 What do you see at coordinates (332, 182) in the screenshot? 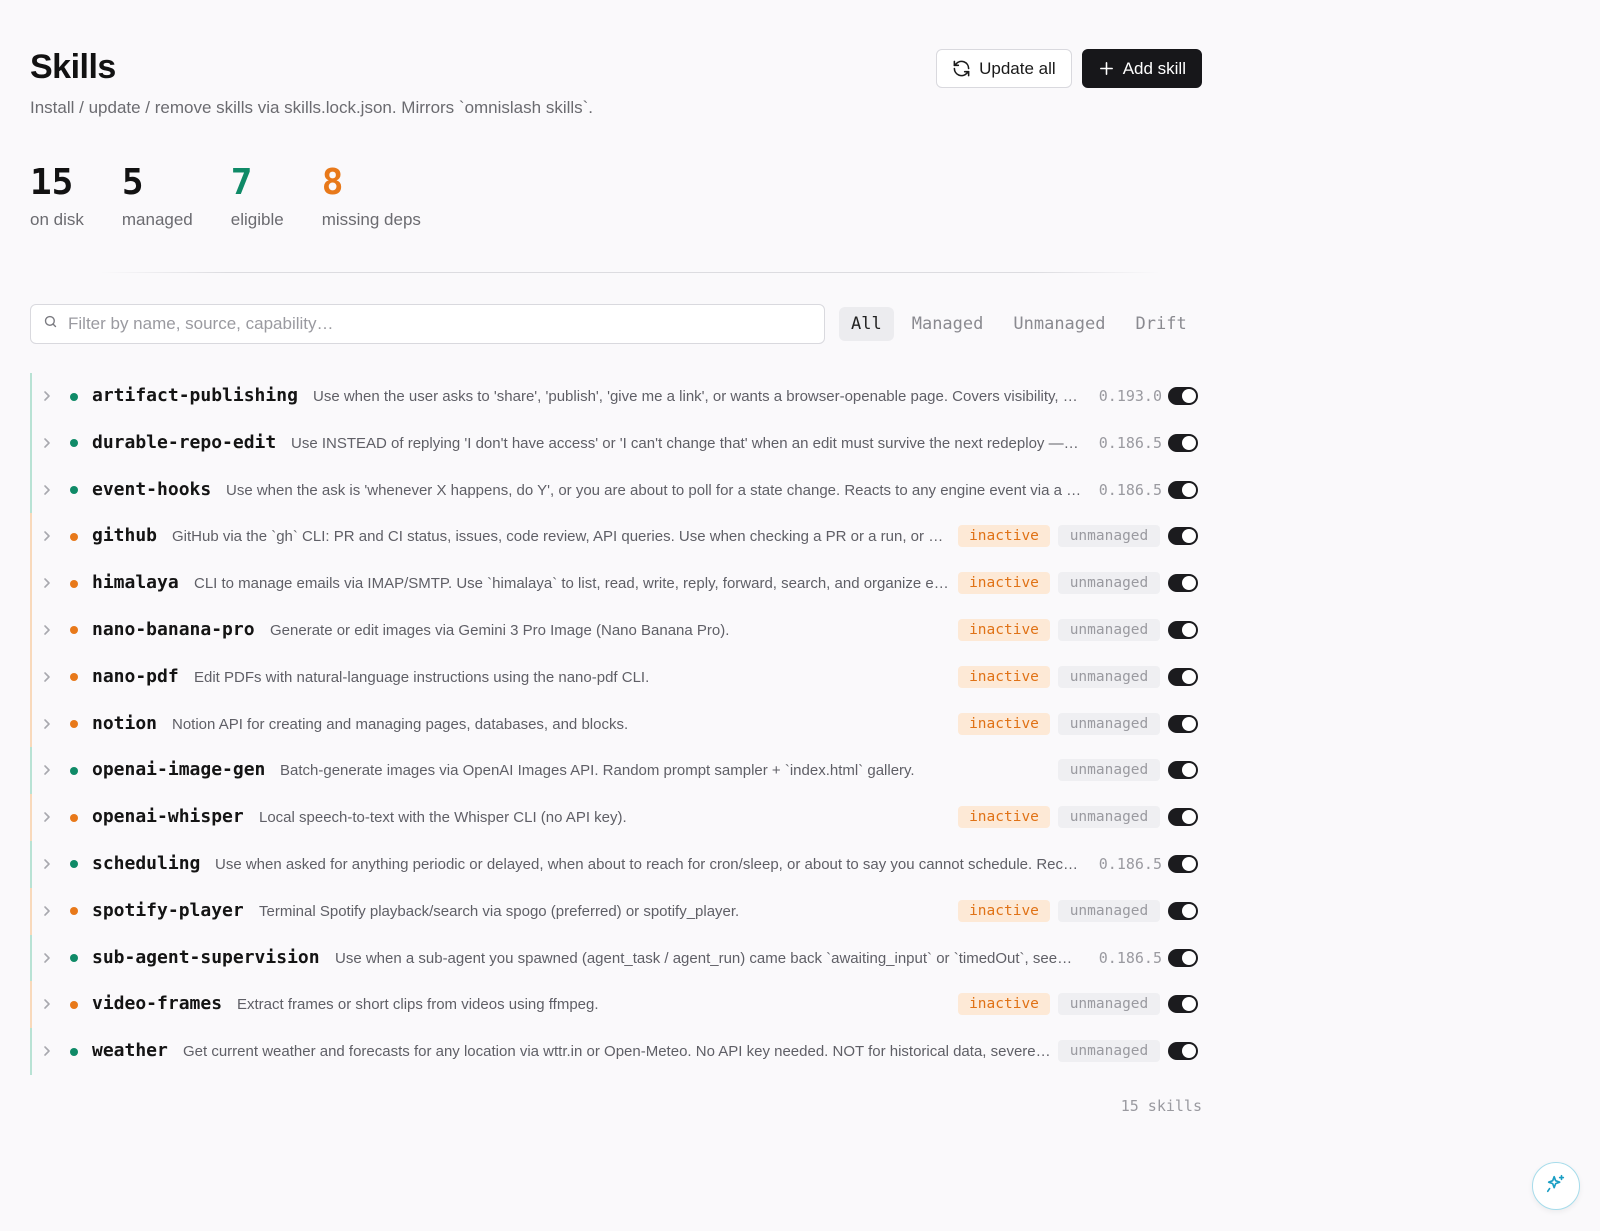
I see `stat-value: 8` at bounding box center [332, 182].